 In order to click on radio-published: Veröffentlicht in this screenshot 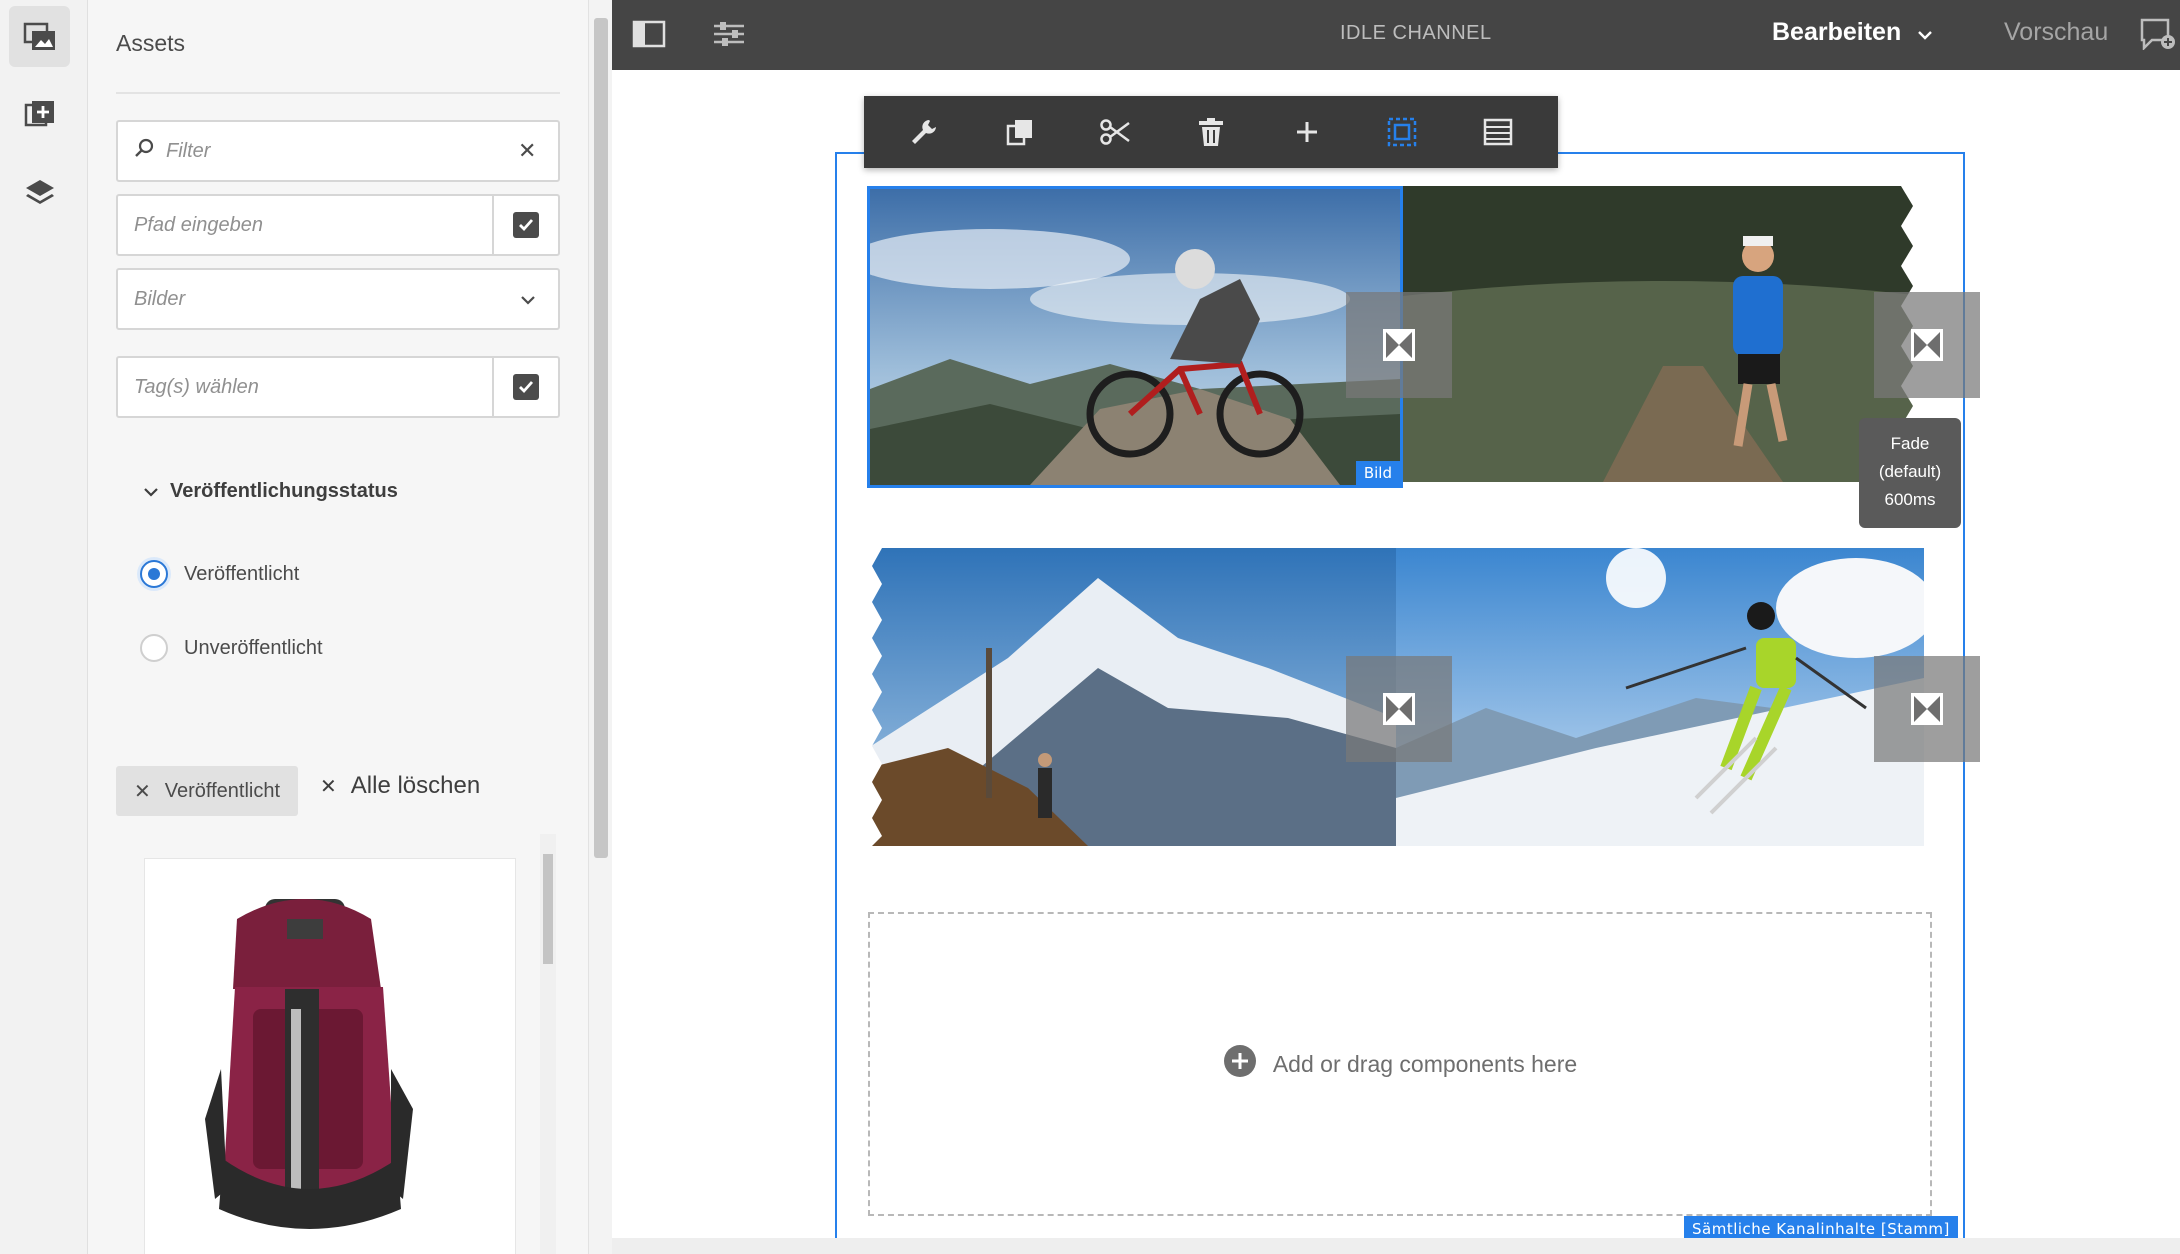, I will do `click(219, 574)`.